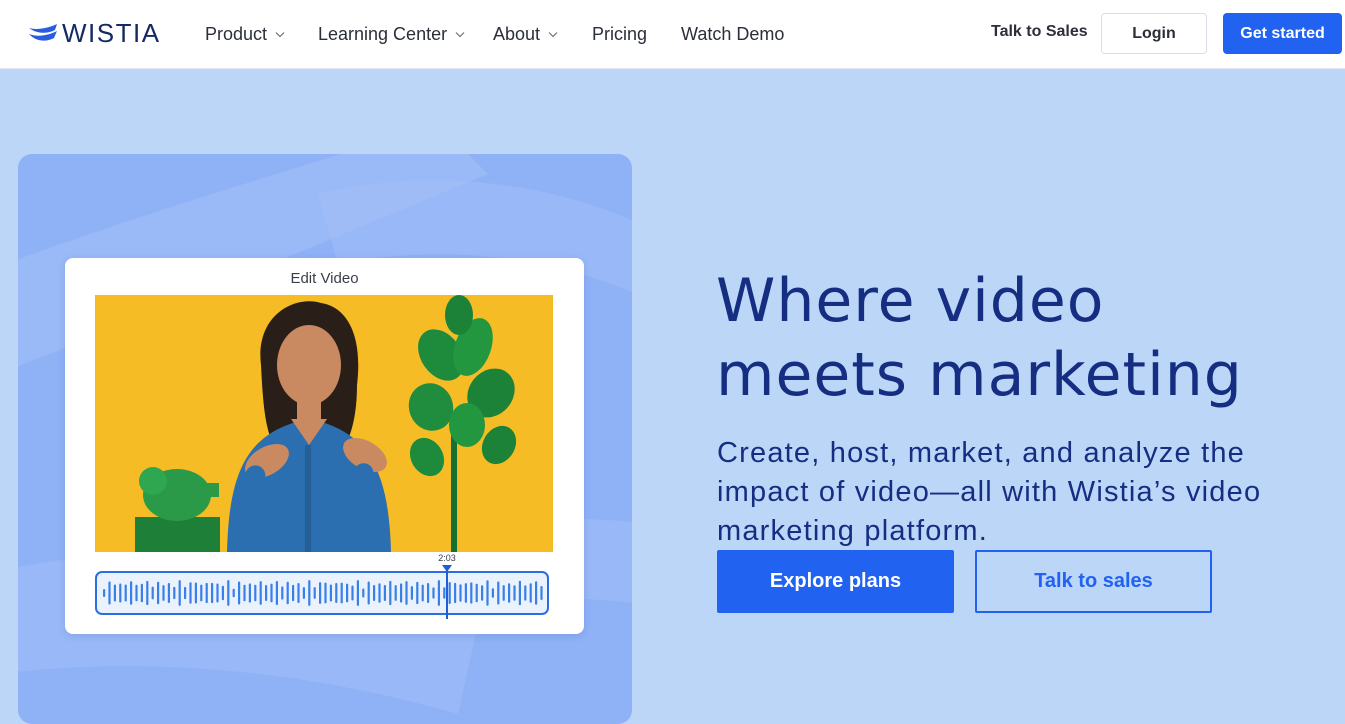  What do you see at coordinates (910, 301) in the screenshot?
I see `hero-title-line-1: Where video` at bounding box center [910, 301].